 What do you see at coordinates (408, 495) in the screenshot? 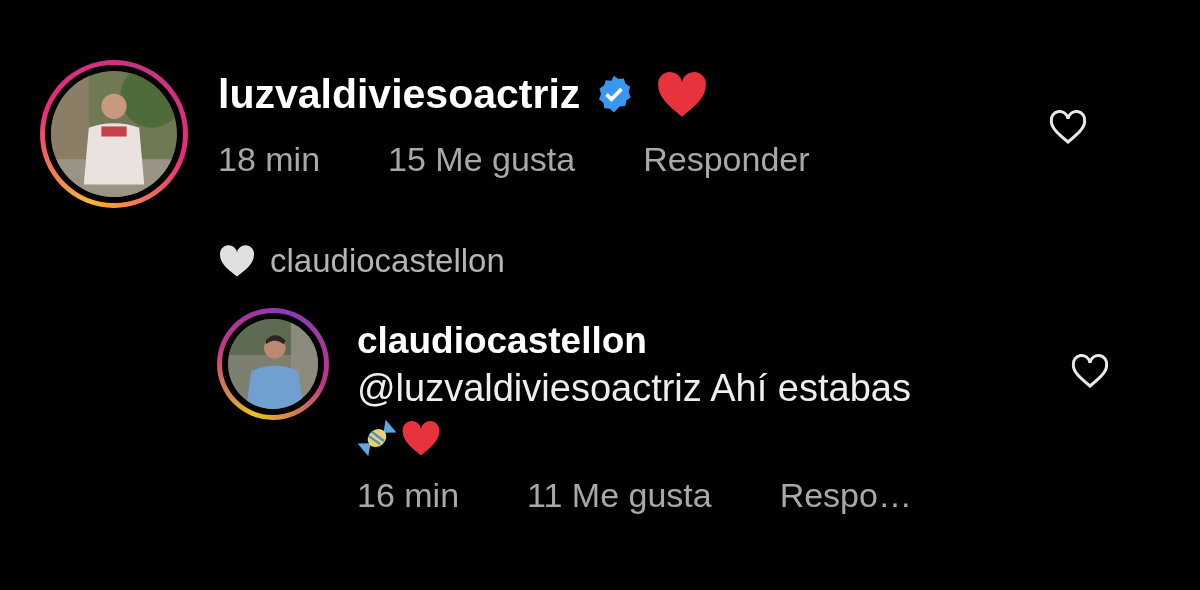
I see `comment-time: 16 min` at bounding box center [408, 495].